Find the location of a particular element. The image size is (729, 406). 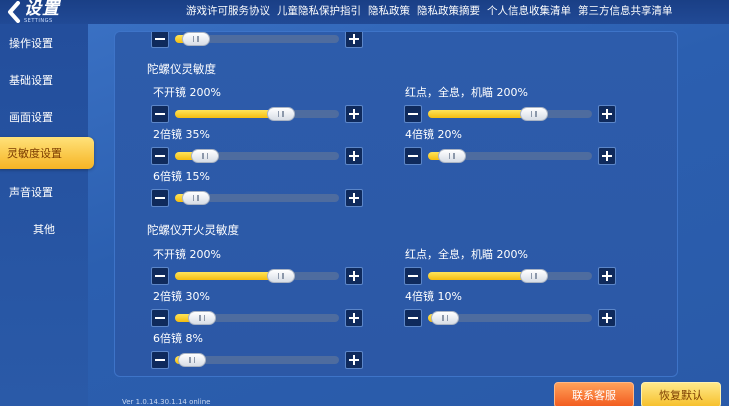

link-privacy-summary: 隐私政策摘要 is located at coordinates (448, 10).